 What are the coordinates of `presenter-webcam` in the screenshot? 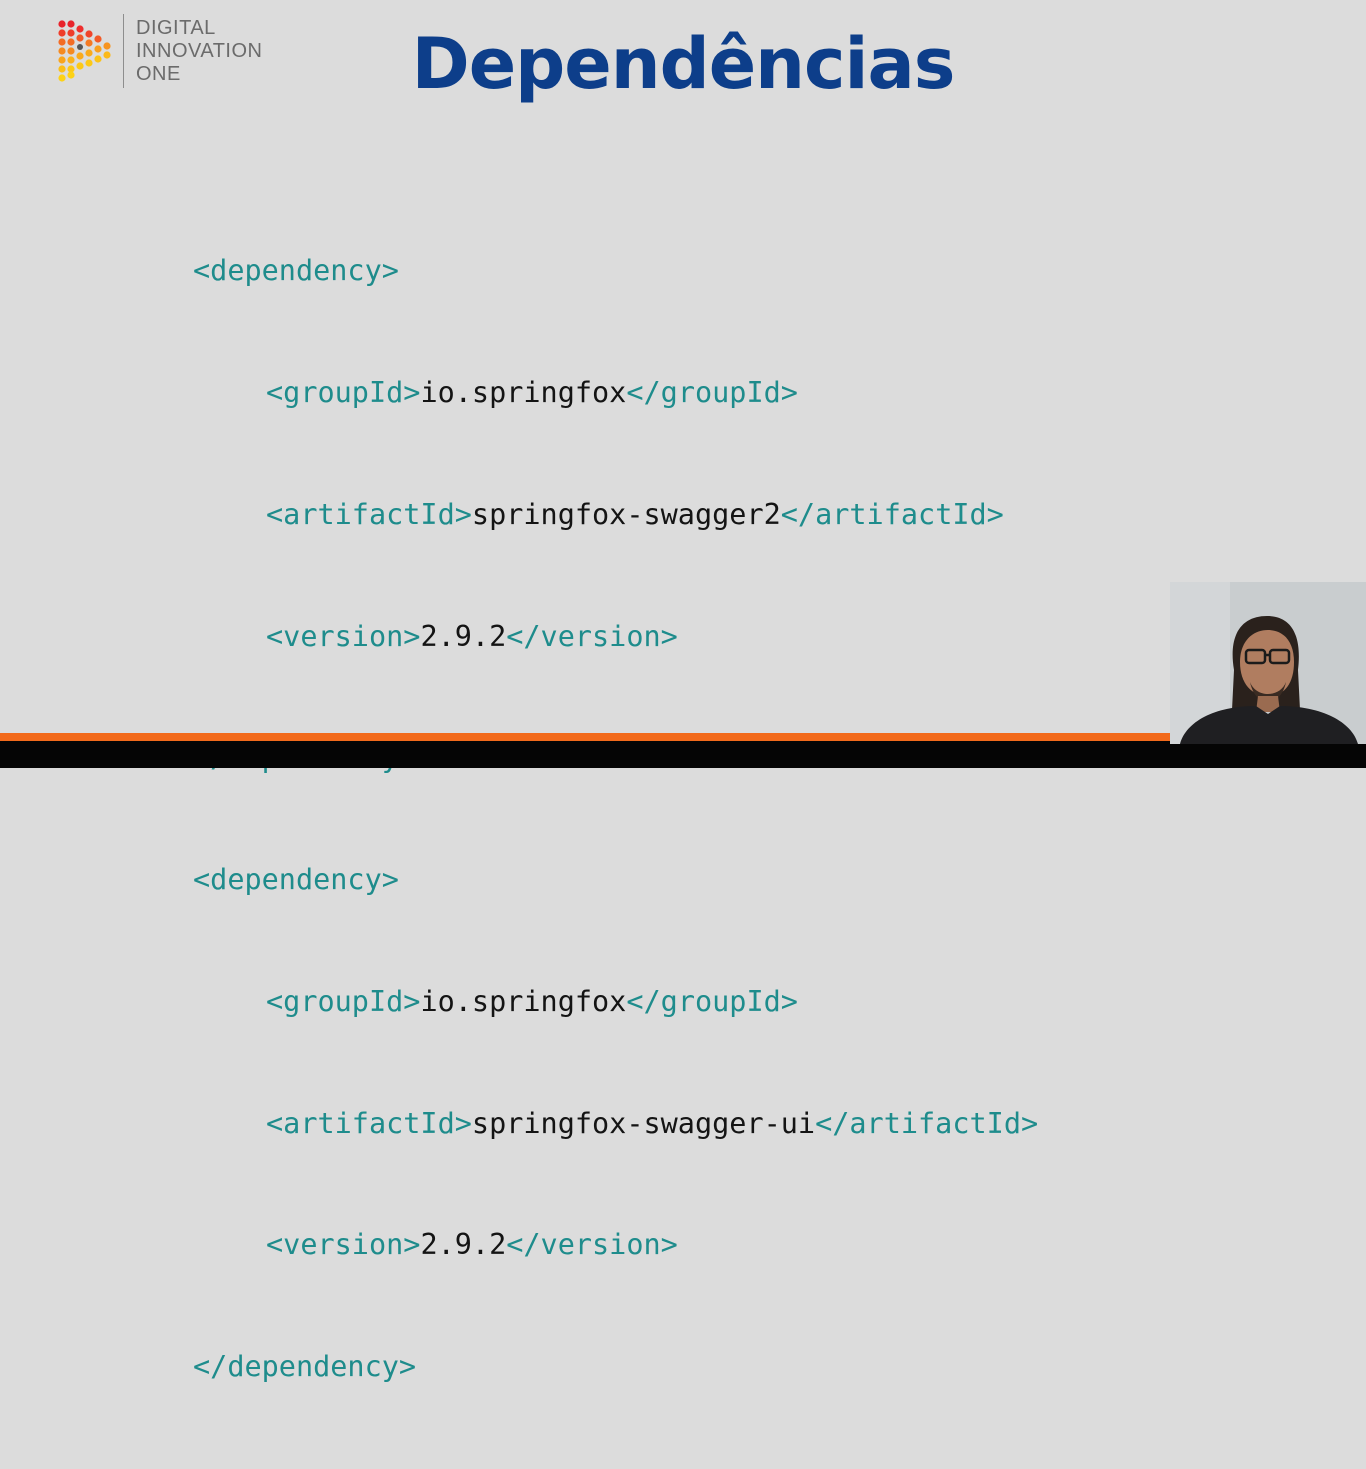 It's located at (1268, 663).